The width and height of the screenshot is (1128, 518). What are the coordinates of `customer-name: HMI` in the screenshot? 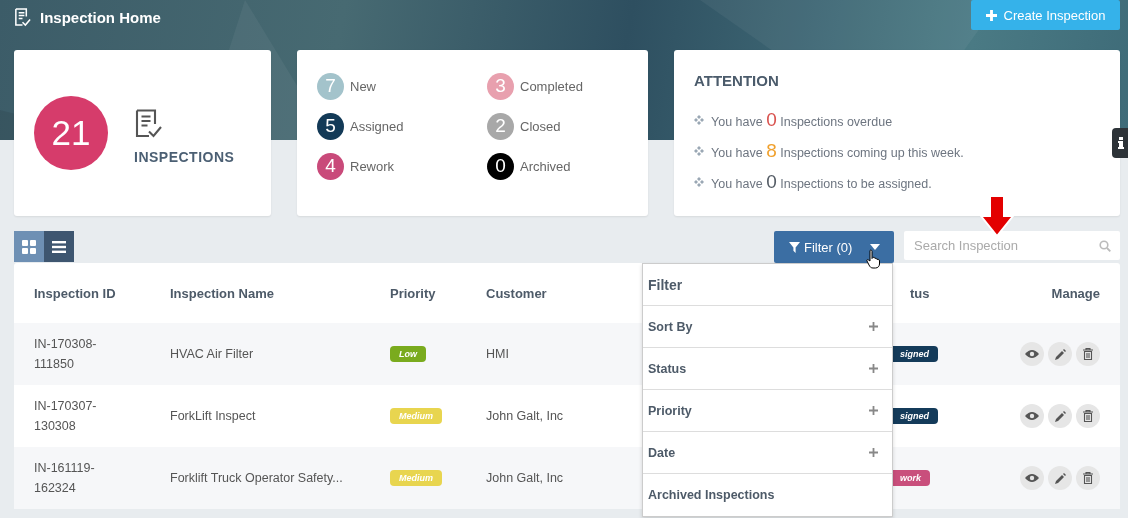 It's located at (497, 354).